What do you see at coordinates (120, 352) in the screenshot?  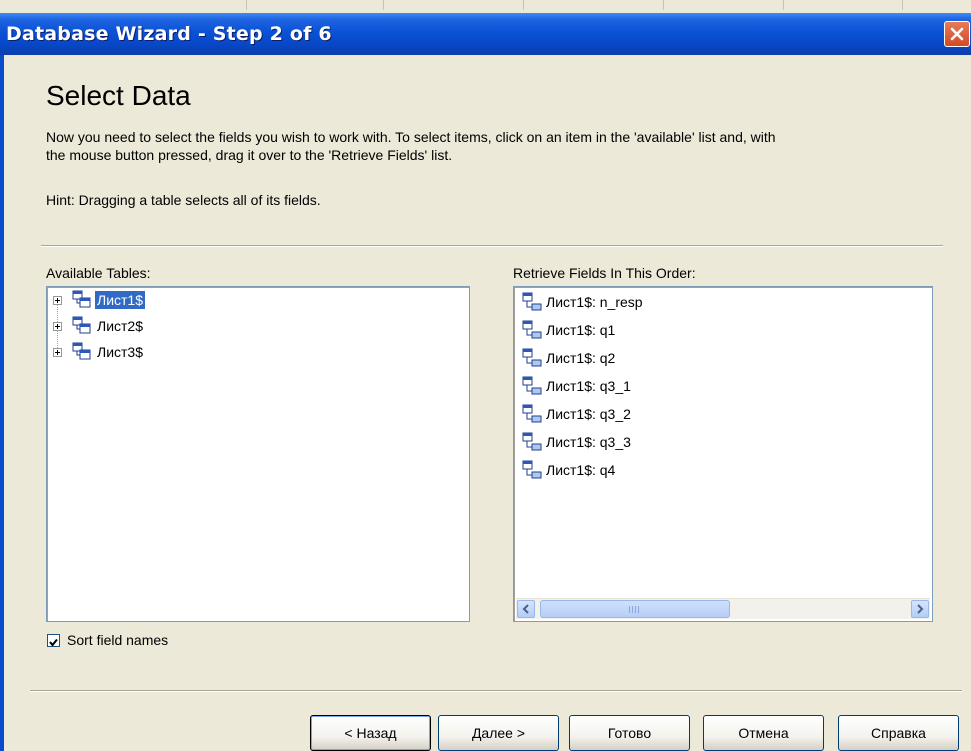 I see `tree-item-label: Лист3$` at bounding box center [120, 352].